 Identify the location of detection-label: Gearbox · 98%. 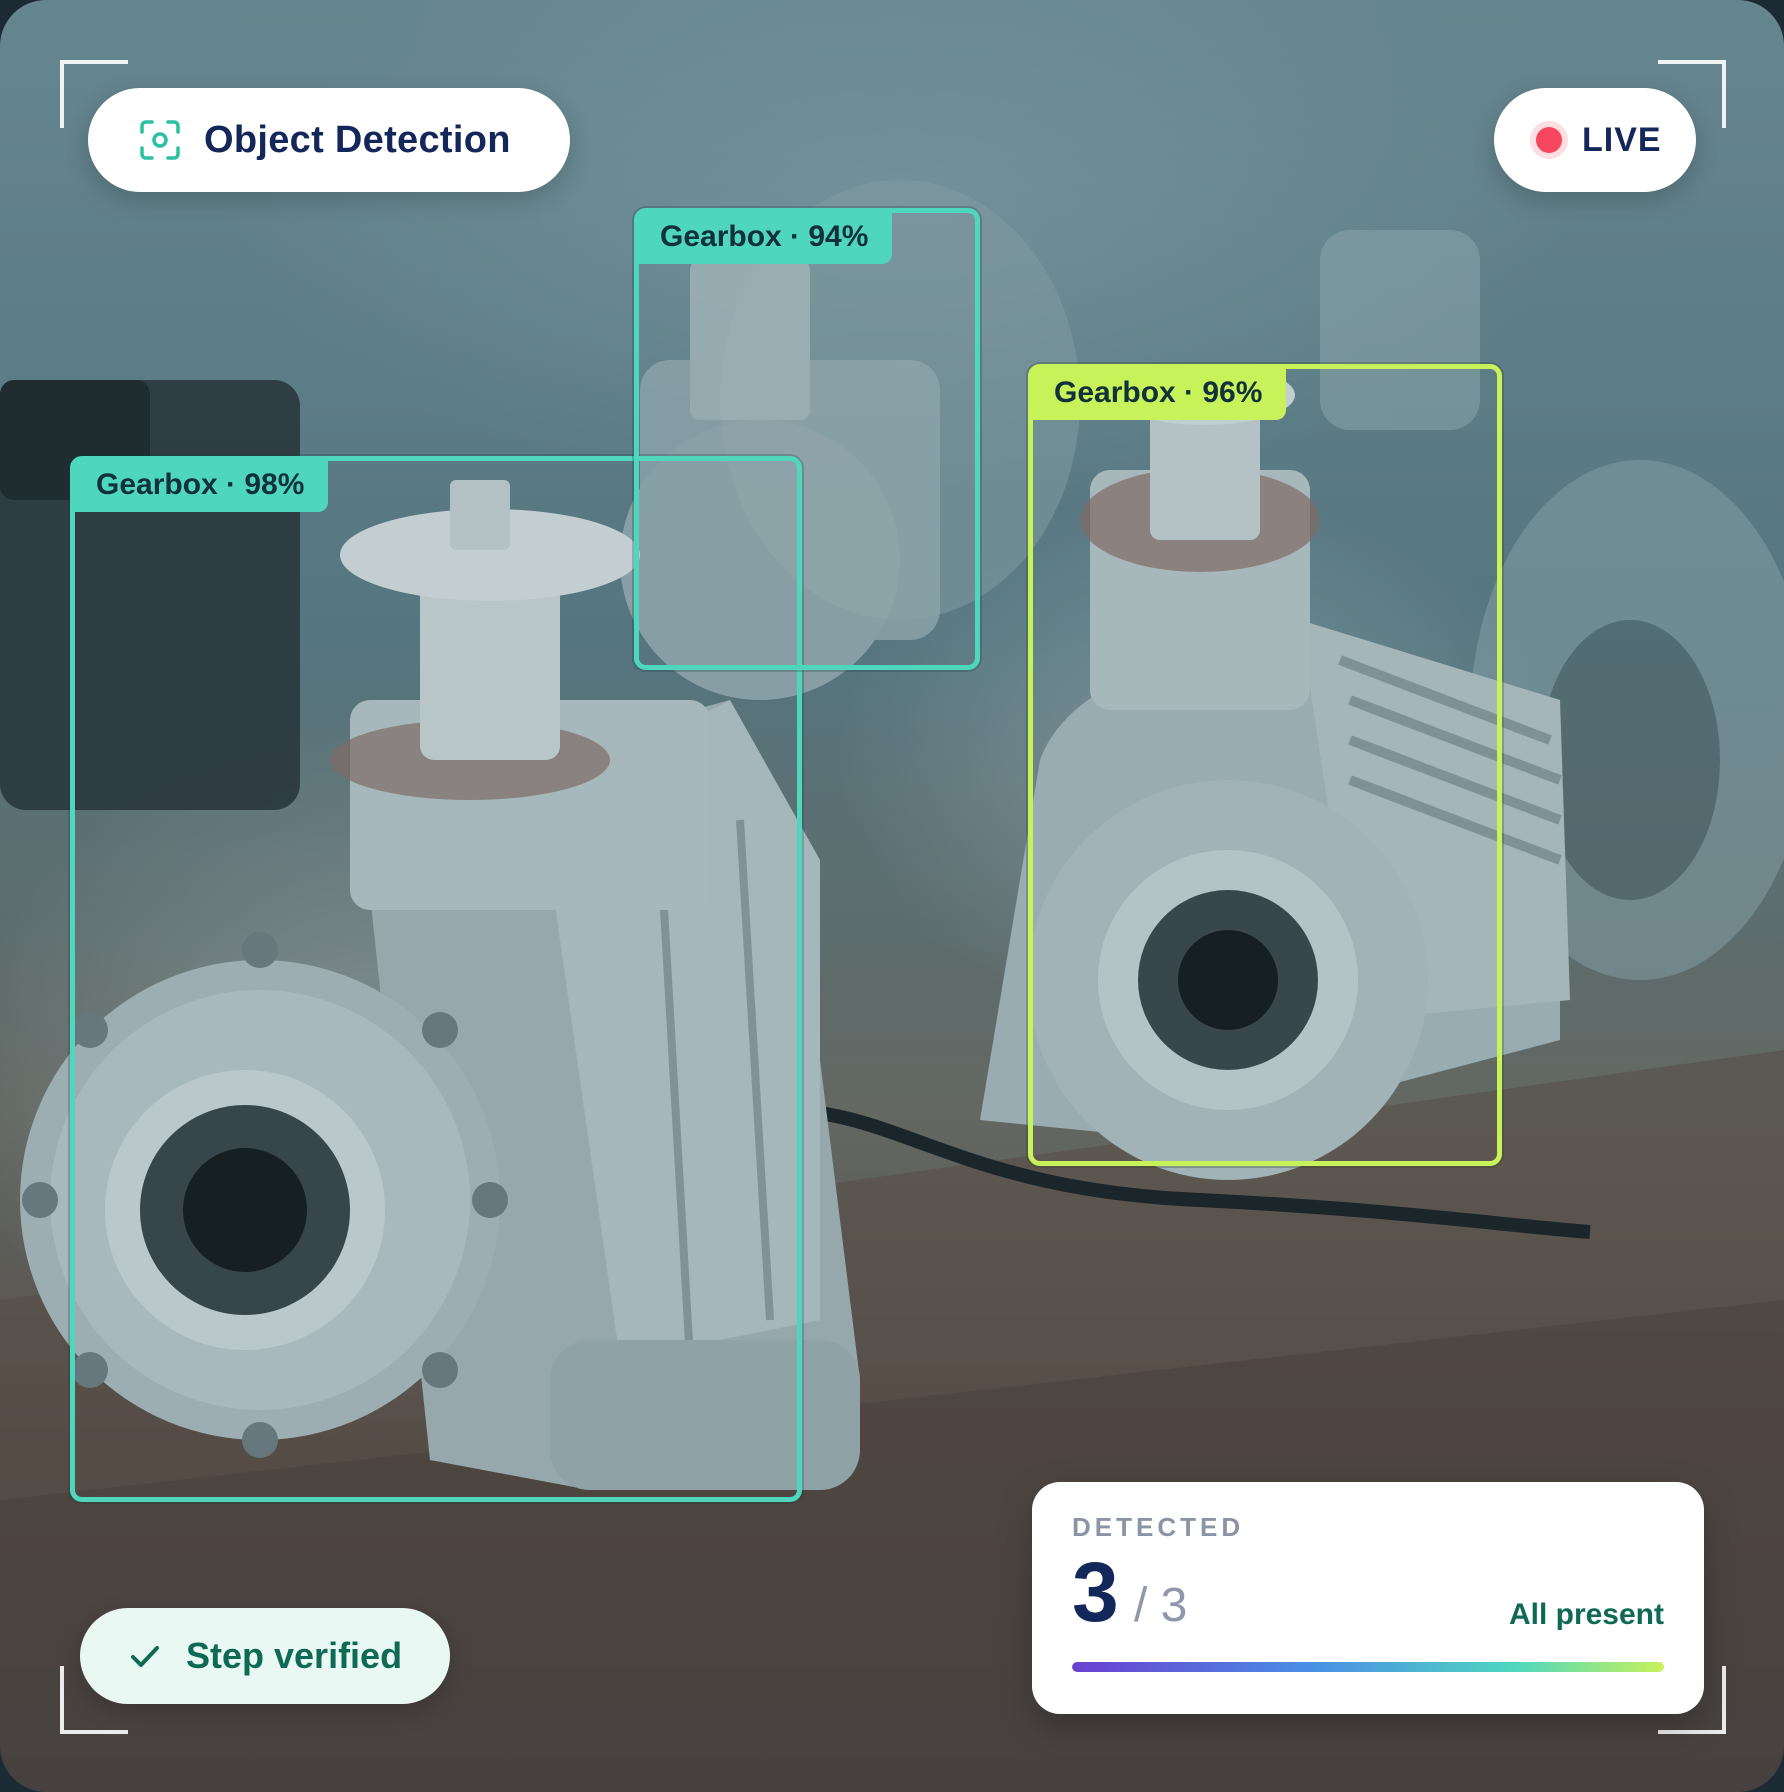
(200, 485).